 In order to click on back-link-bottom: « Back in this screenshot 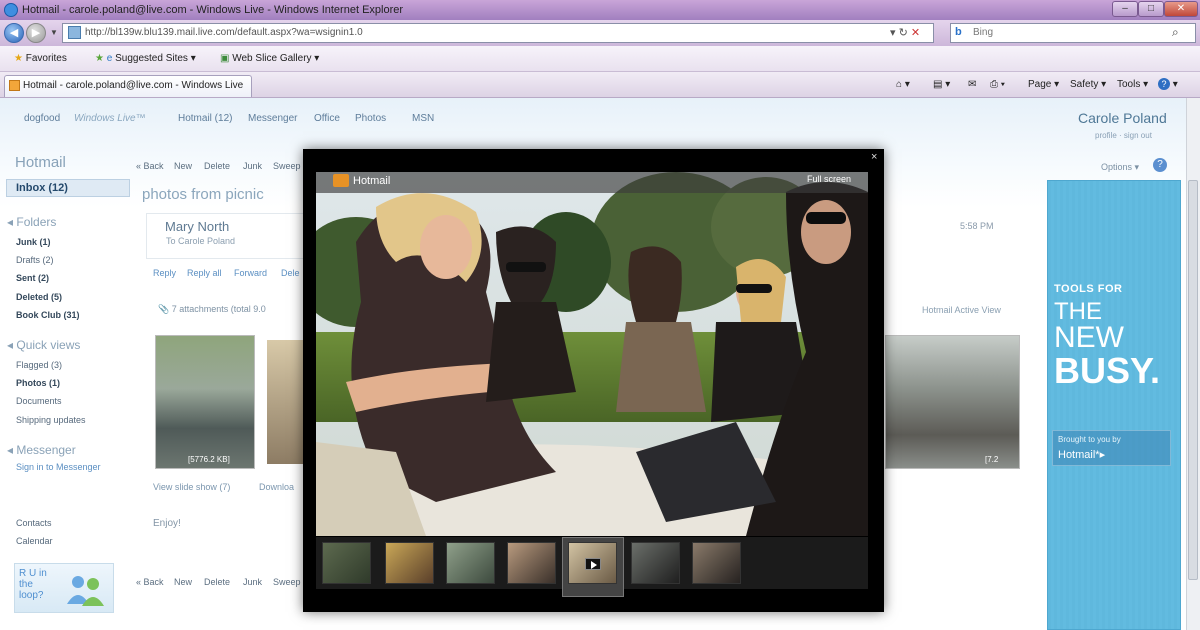, I will do `click(150, 582)`.